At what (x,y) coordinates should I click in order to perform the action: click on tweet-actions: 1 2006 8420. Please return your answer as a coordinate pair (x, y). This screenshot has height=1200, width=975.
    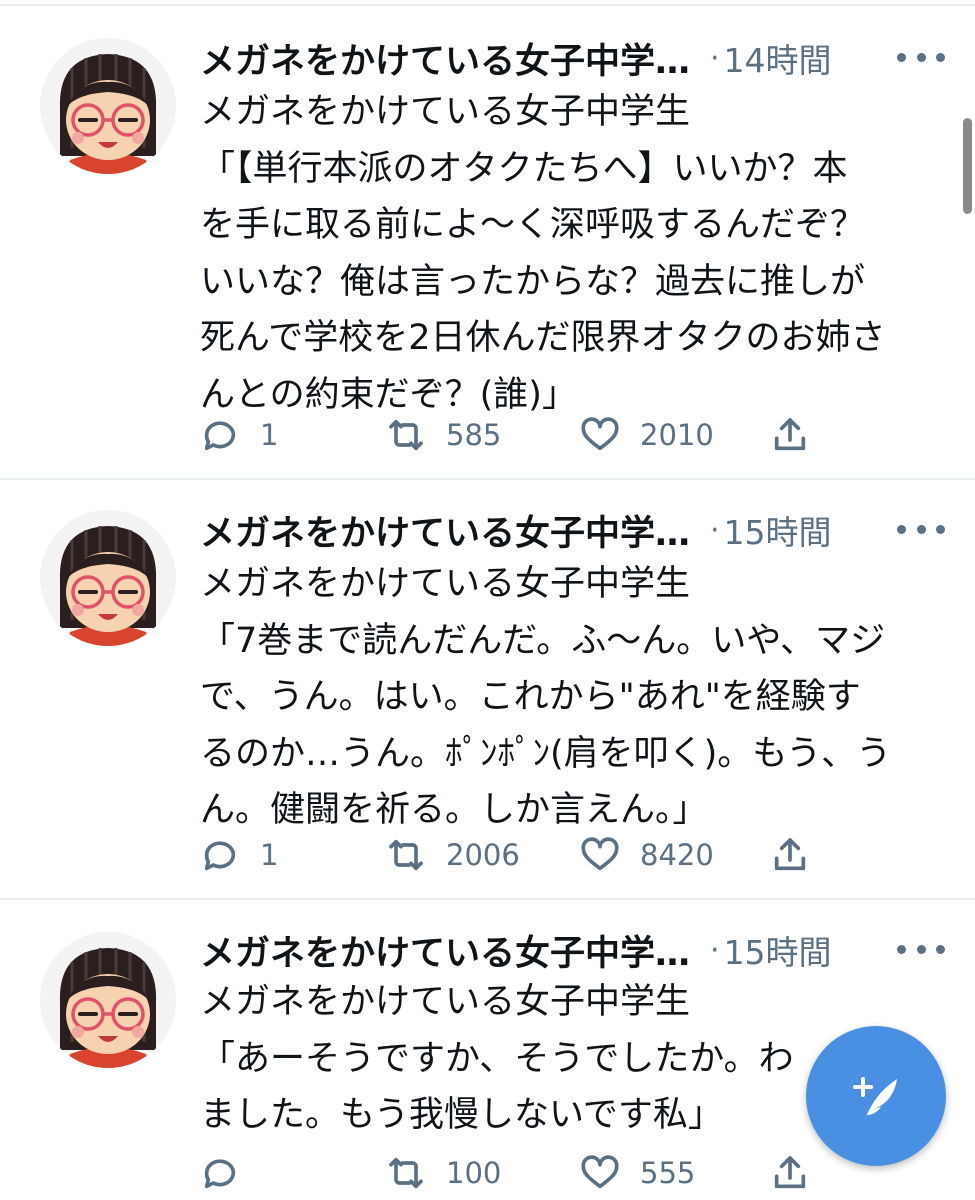
    Looking at the image, I should click on (520, 855).